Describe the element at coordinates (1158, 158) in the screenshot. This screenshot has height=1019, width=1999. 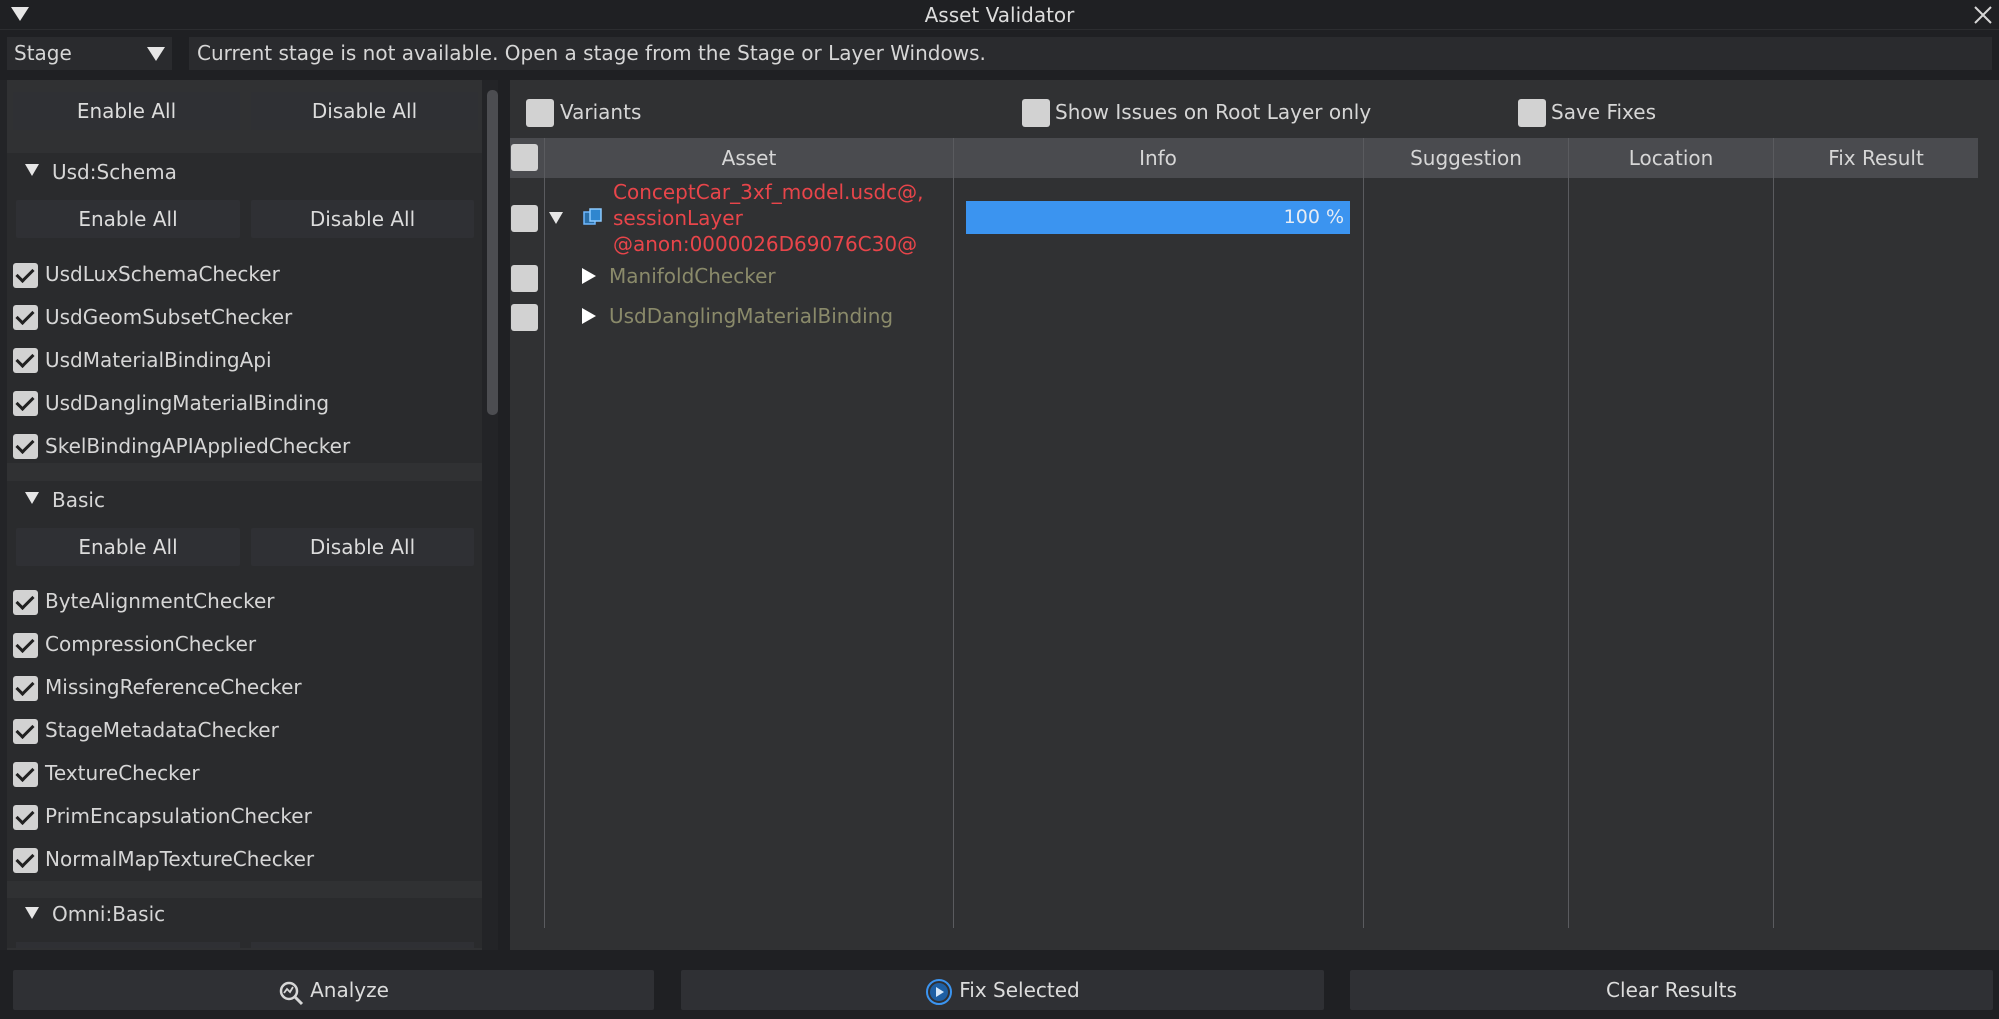
I see `column-header-info: Info` at that location.